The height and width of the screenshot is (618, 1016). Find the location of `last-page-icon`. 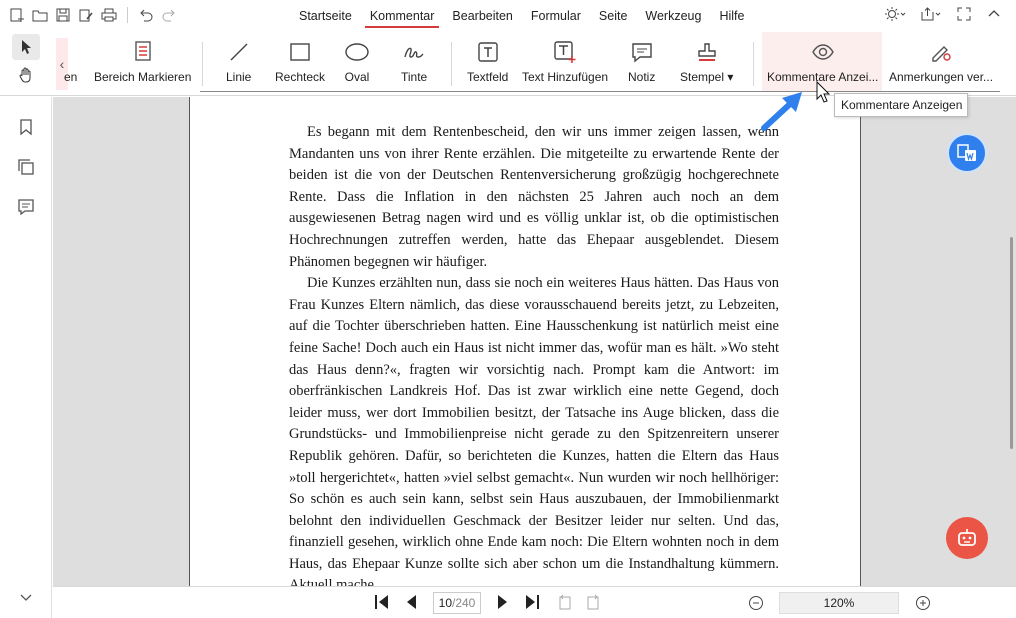

last-page-icon is located at coordinates (532, 603).